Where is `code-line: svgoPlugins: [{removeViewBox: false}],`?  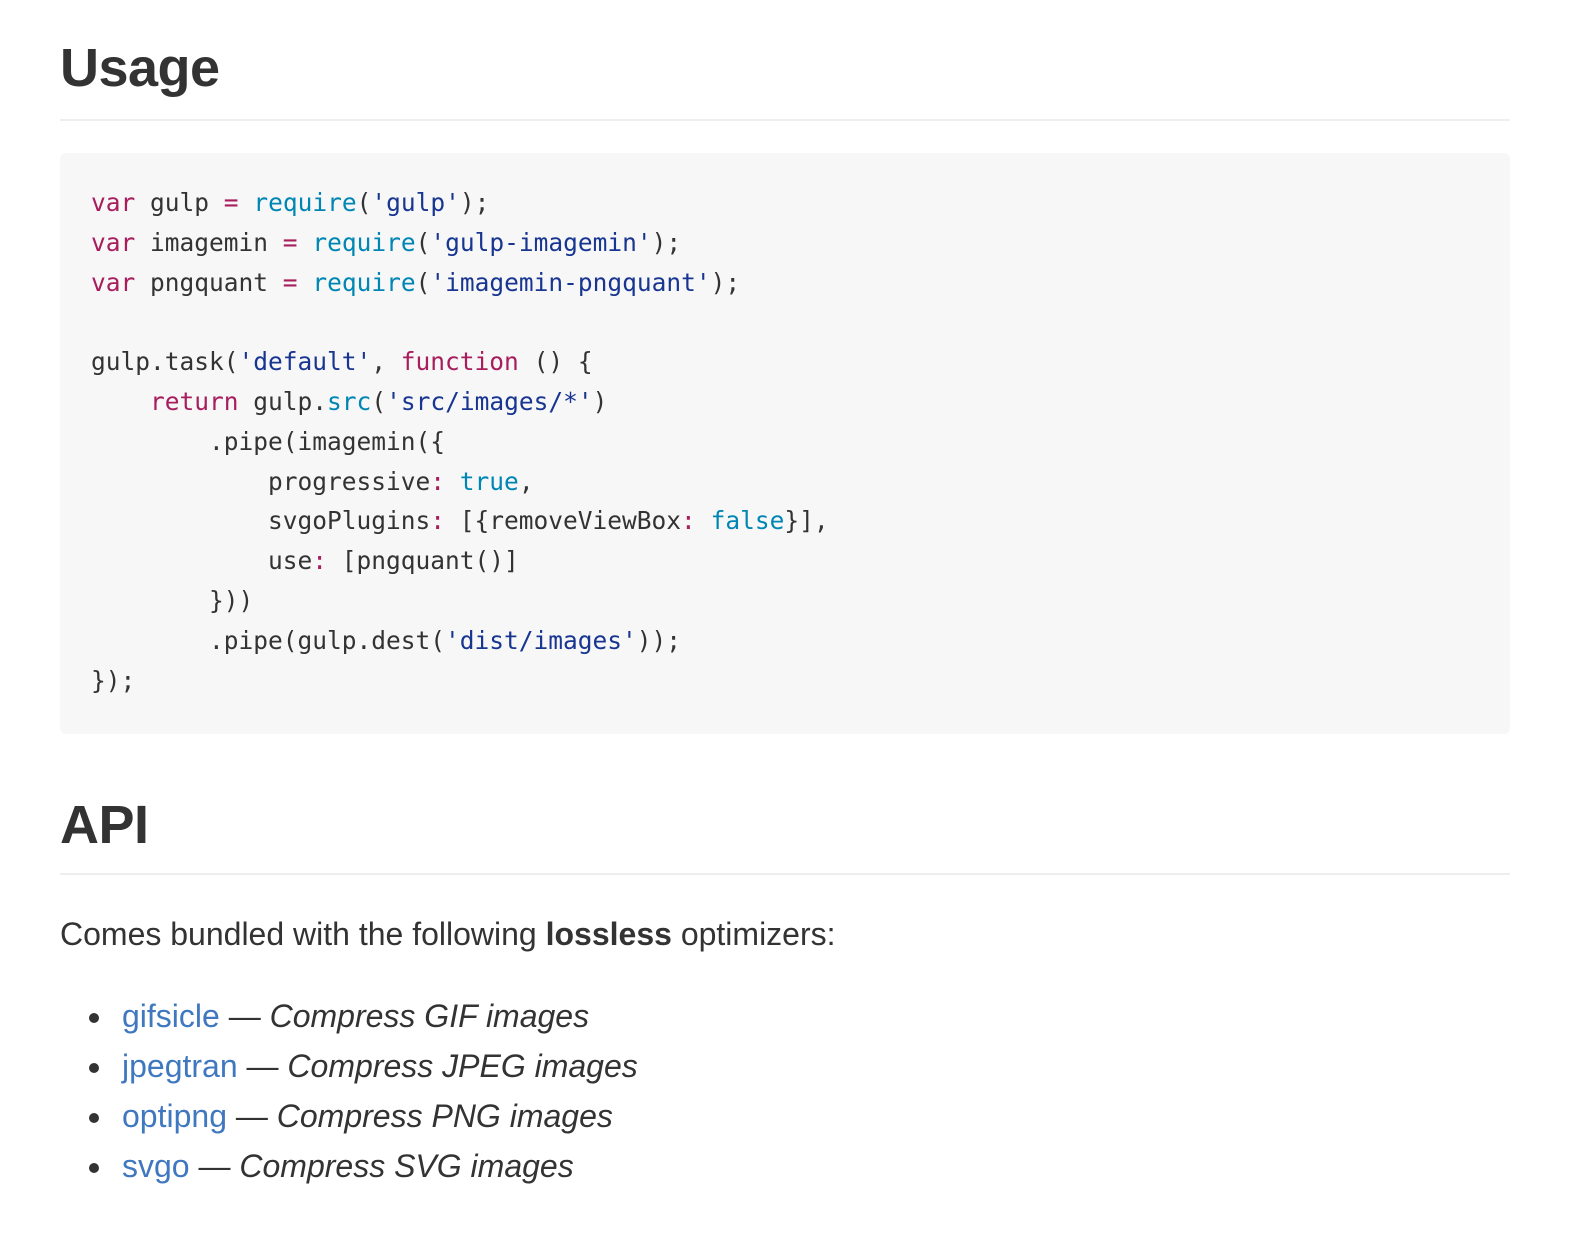 code-line: svgoPlugins: [{removeViewBox: false}], is located at coordinates (460, 521).